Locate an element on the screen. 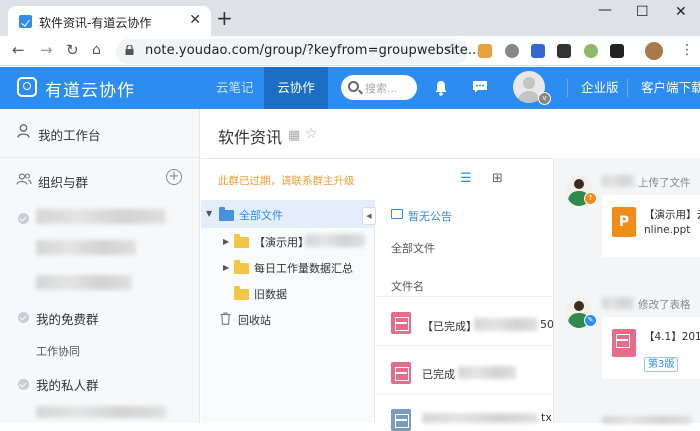 Image resolution: width=700 pixels, height=431 pixels. grid-view-icon: ⊞ is located at coordinates (497, 178).